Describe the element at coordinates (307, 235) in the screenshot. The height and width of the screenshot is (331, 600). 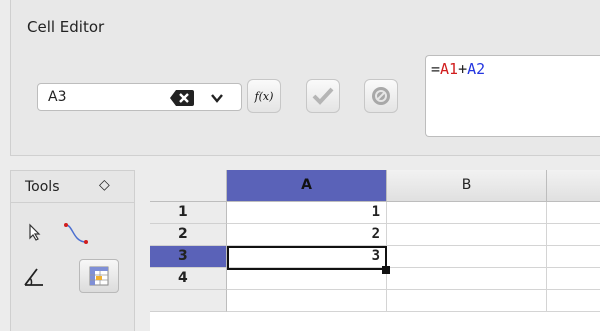
I see `cell-a2: 2` at that location.